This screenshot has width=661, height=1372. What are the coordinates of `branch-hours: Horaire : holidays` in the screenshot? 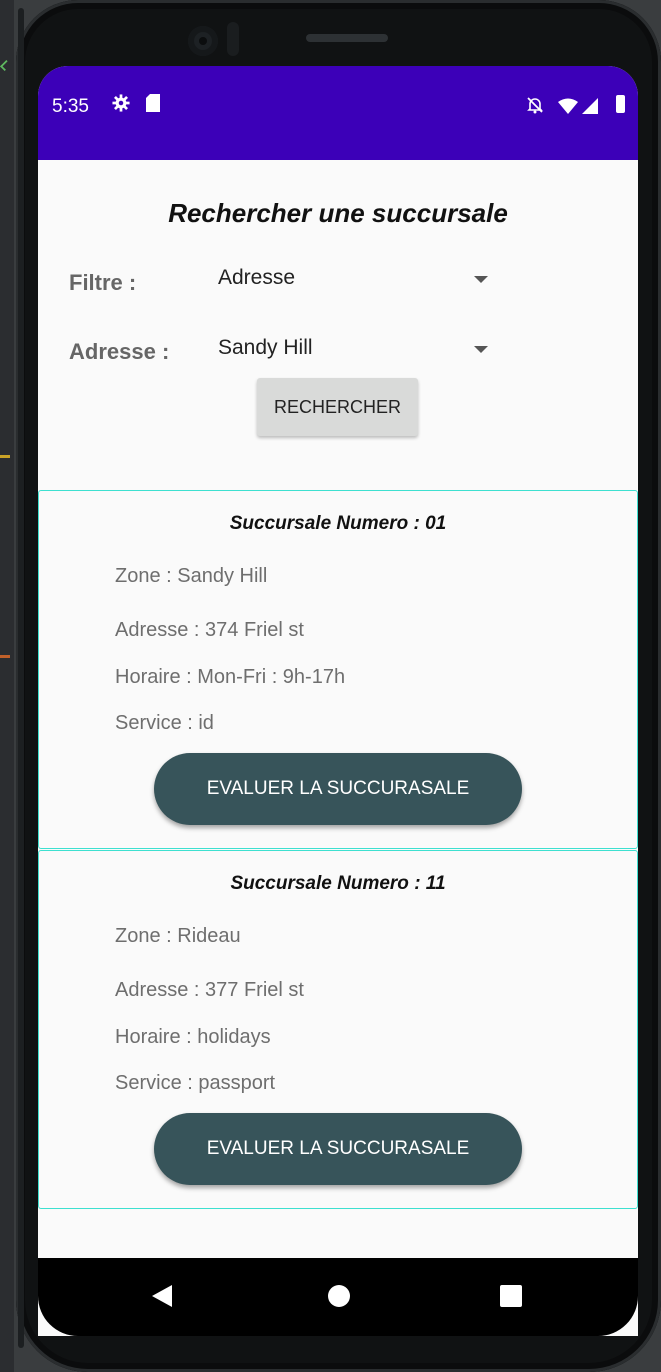 It's located at (193, 1037).